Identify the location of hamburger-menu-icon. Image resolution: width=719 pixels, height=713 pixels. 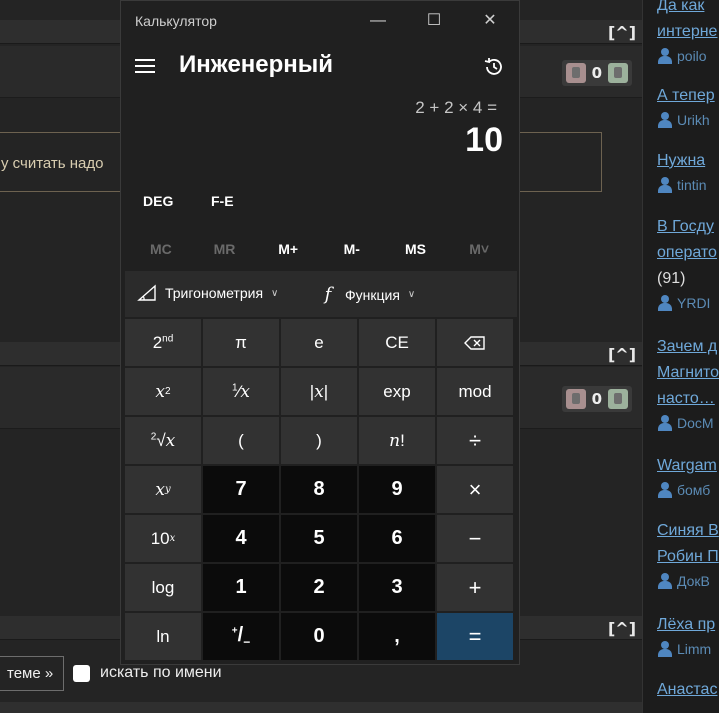
(145, 67).